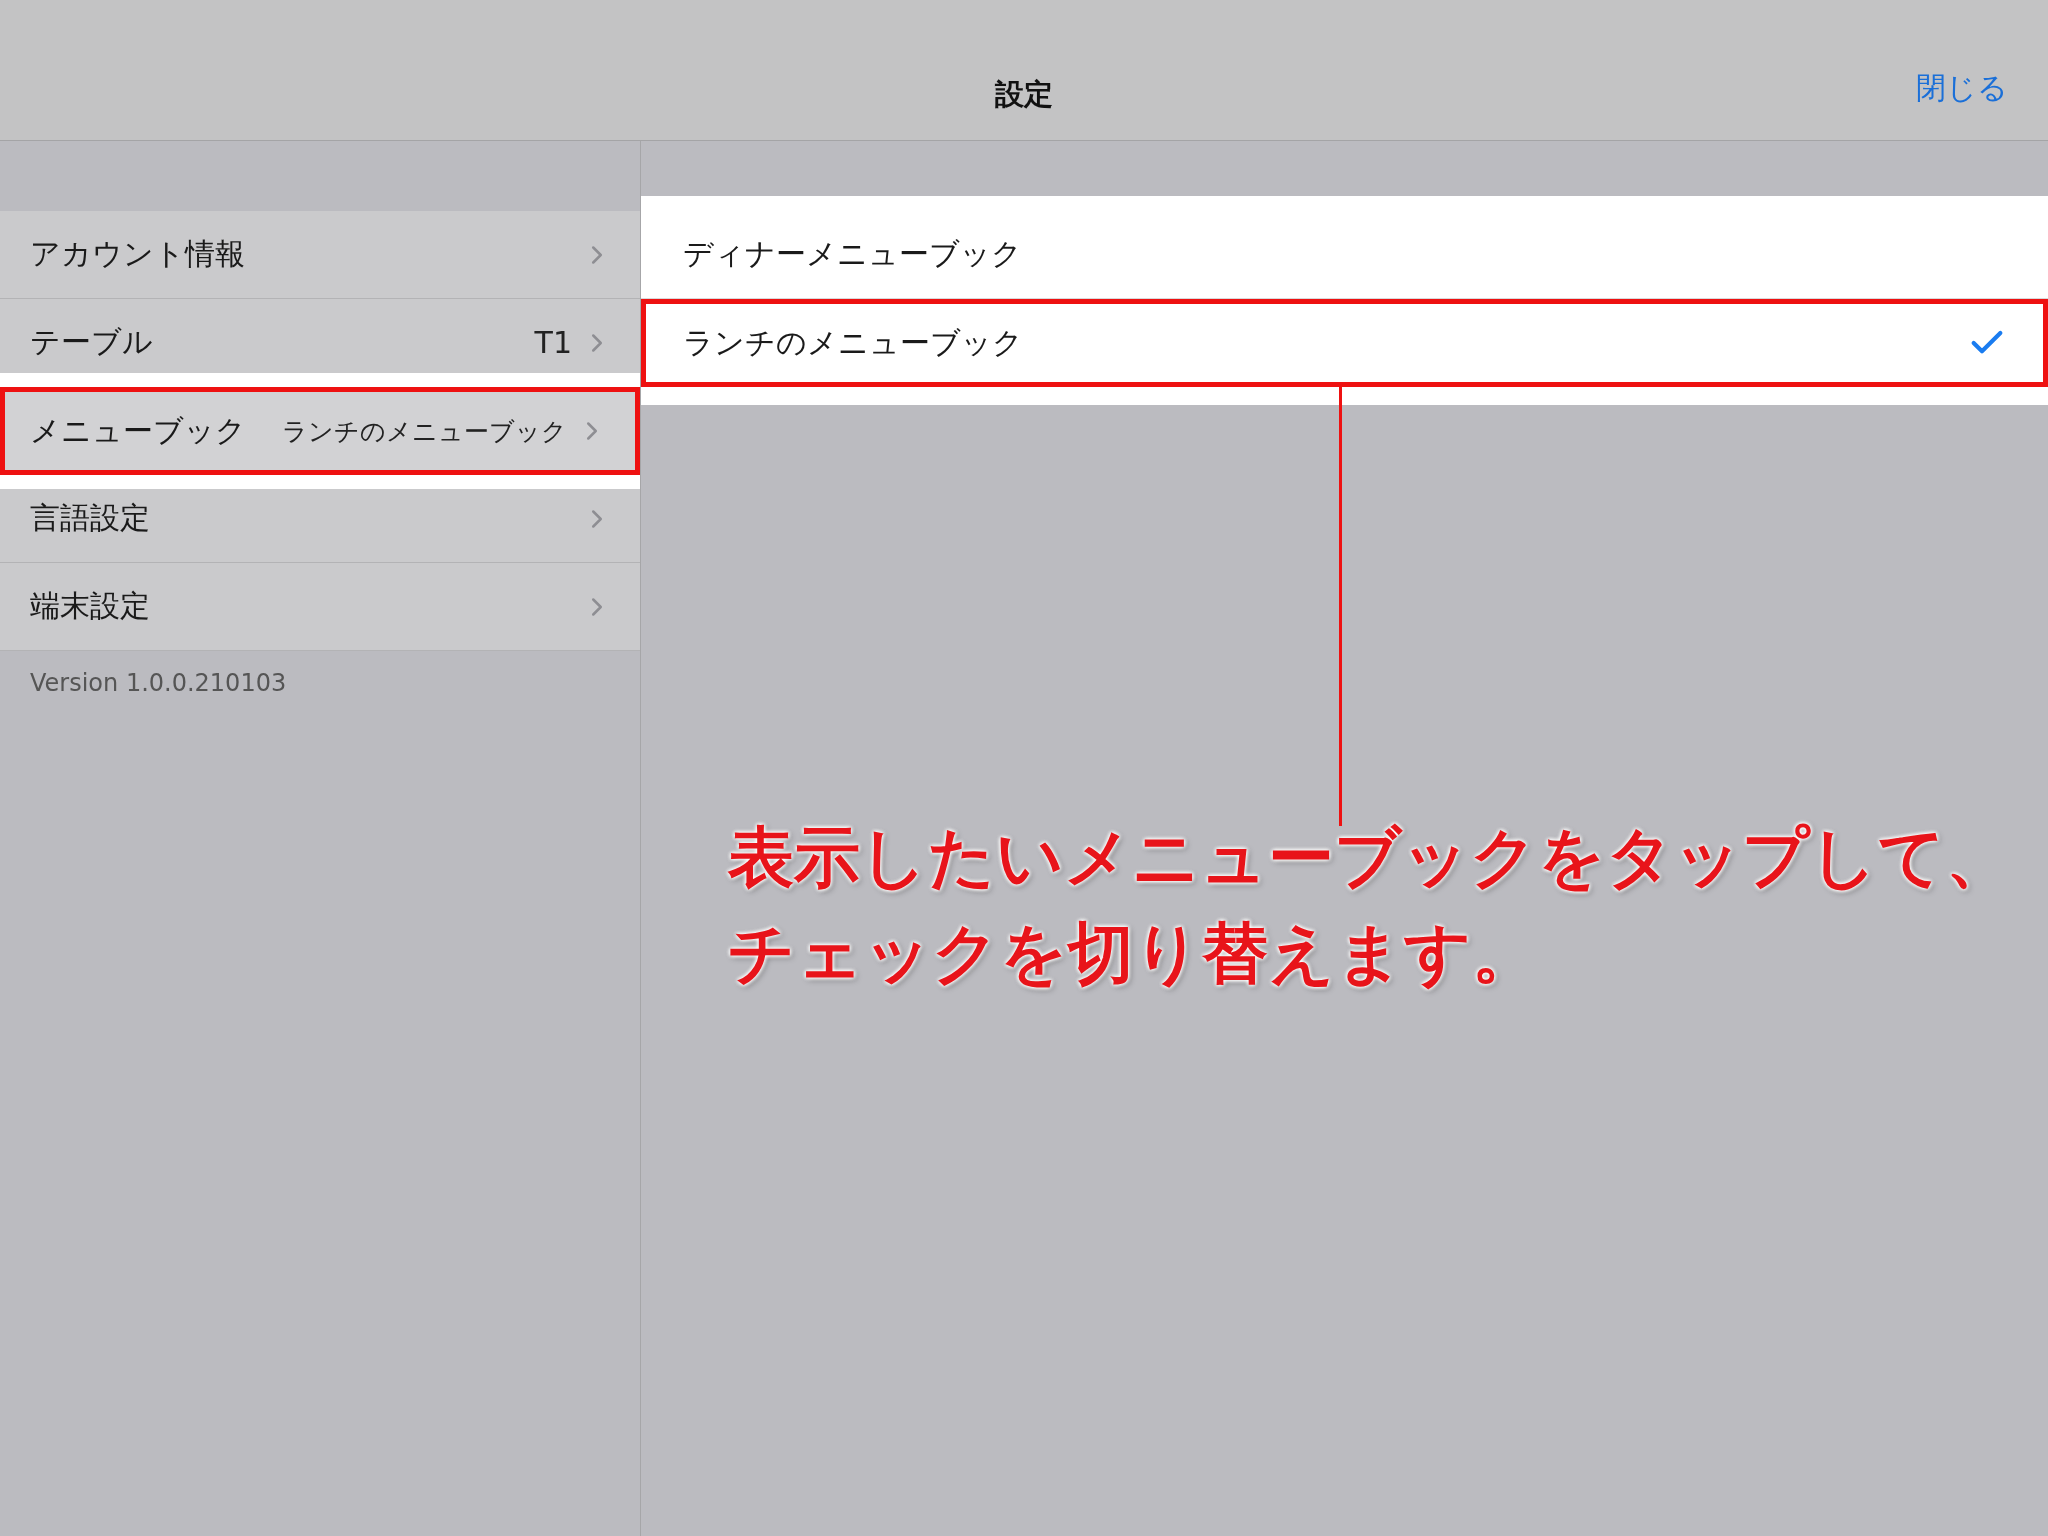  What do you see at coordinates (1344, 343) in the screenshot?
I see `menubook-row: ランチのメニューブック` at bounding box center [1344, 343].